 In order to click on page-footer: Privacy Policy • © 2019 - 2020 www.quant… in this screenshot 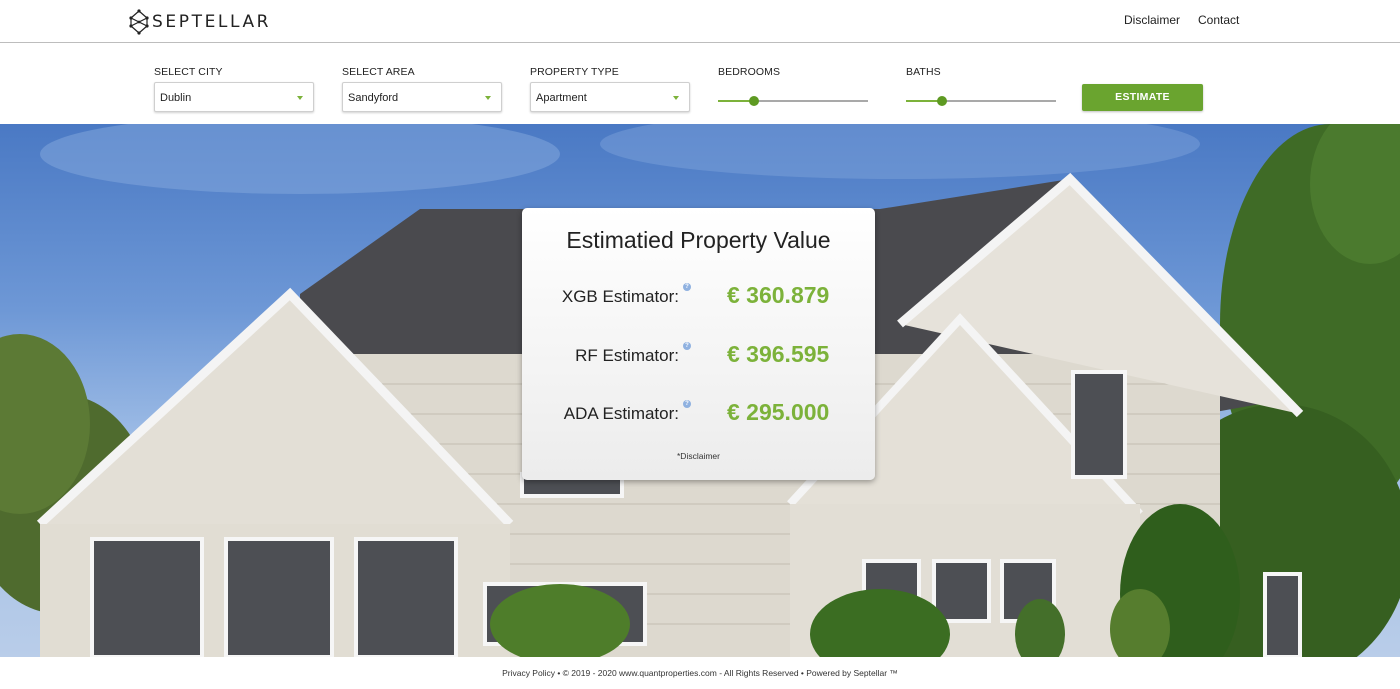, I will do `click(700, 671)`.